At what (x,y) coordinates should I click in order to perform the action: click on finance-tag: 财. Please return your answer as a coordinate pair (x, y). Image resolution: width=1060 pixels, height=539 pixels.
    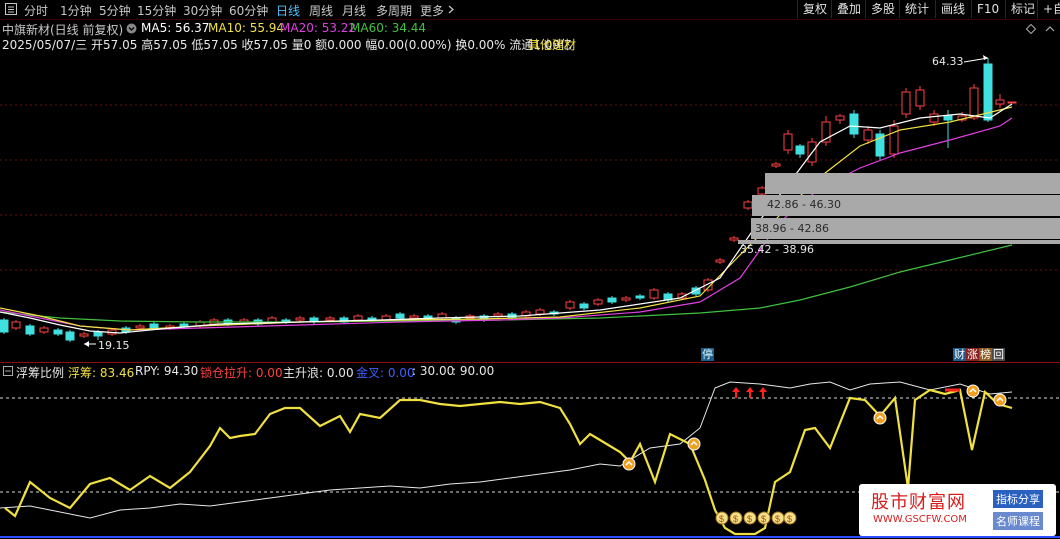
    Looking at the image, I should click on (959, 354).